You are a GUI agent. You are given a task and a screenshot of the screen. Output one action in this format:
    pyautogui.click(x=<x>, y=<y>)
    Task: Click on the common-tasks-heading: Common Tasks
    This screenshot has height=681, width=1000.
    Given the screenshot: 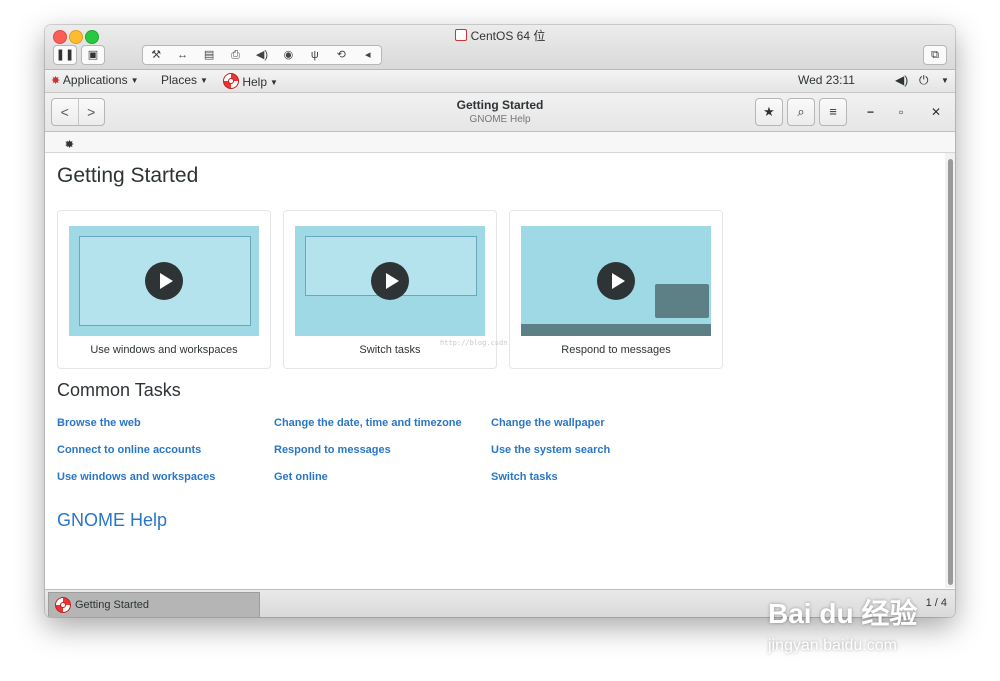 What is the action you would take?
    pyautogui.click(x=119, y=390)
    